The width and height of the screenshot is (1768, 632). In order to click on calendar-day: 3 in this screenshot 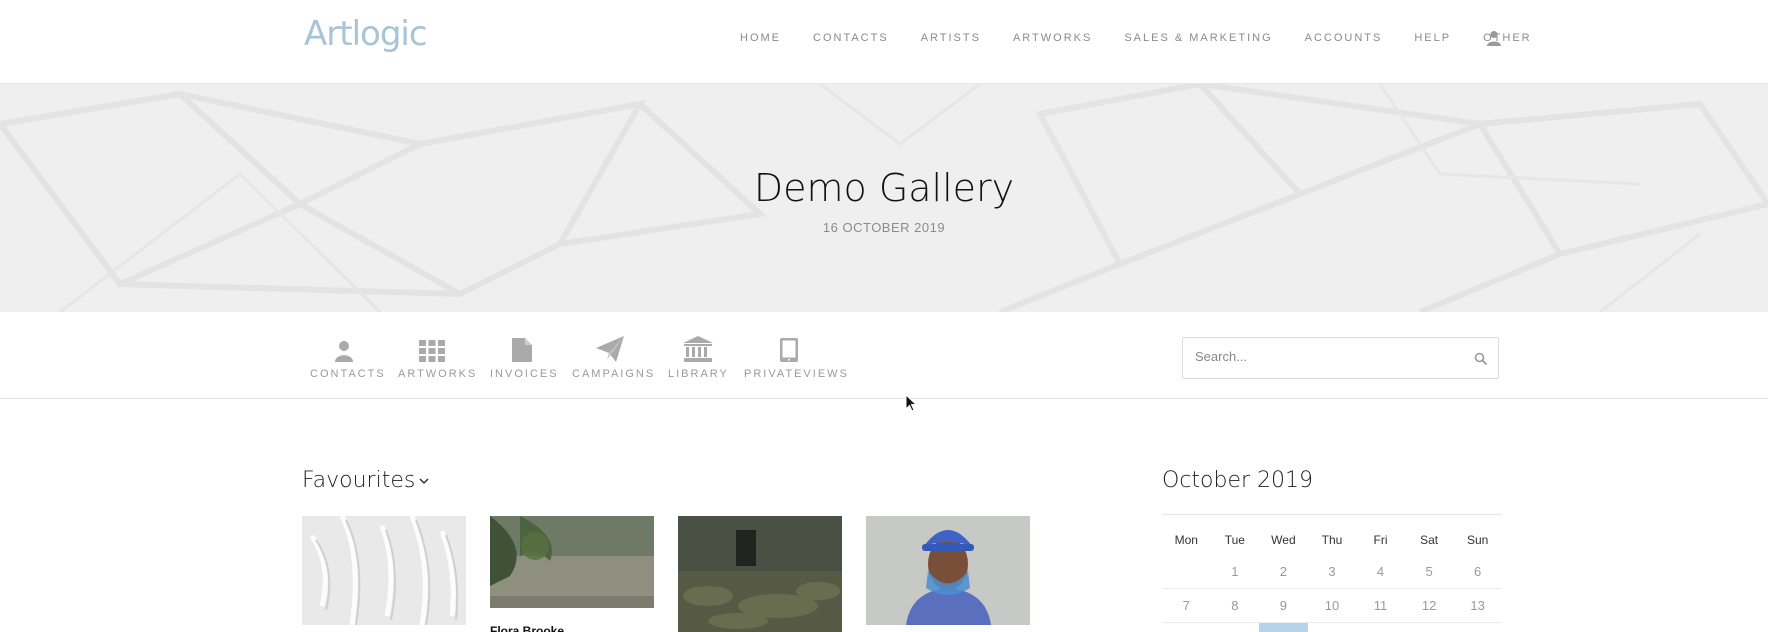, I will do `click(1332, 571)`.